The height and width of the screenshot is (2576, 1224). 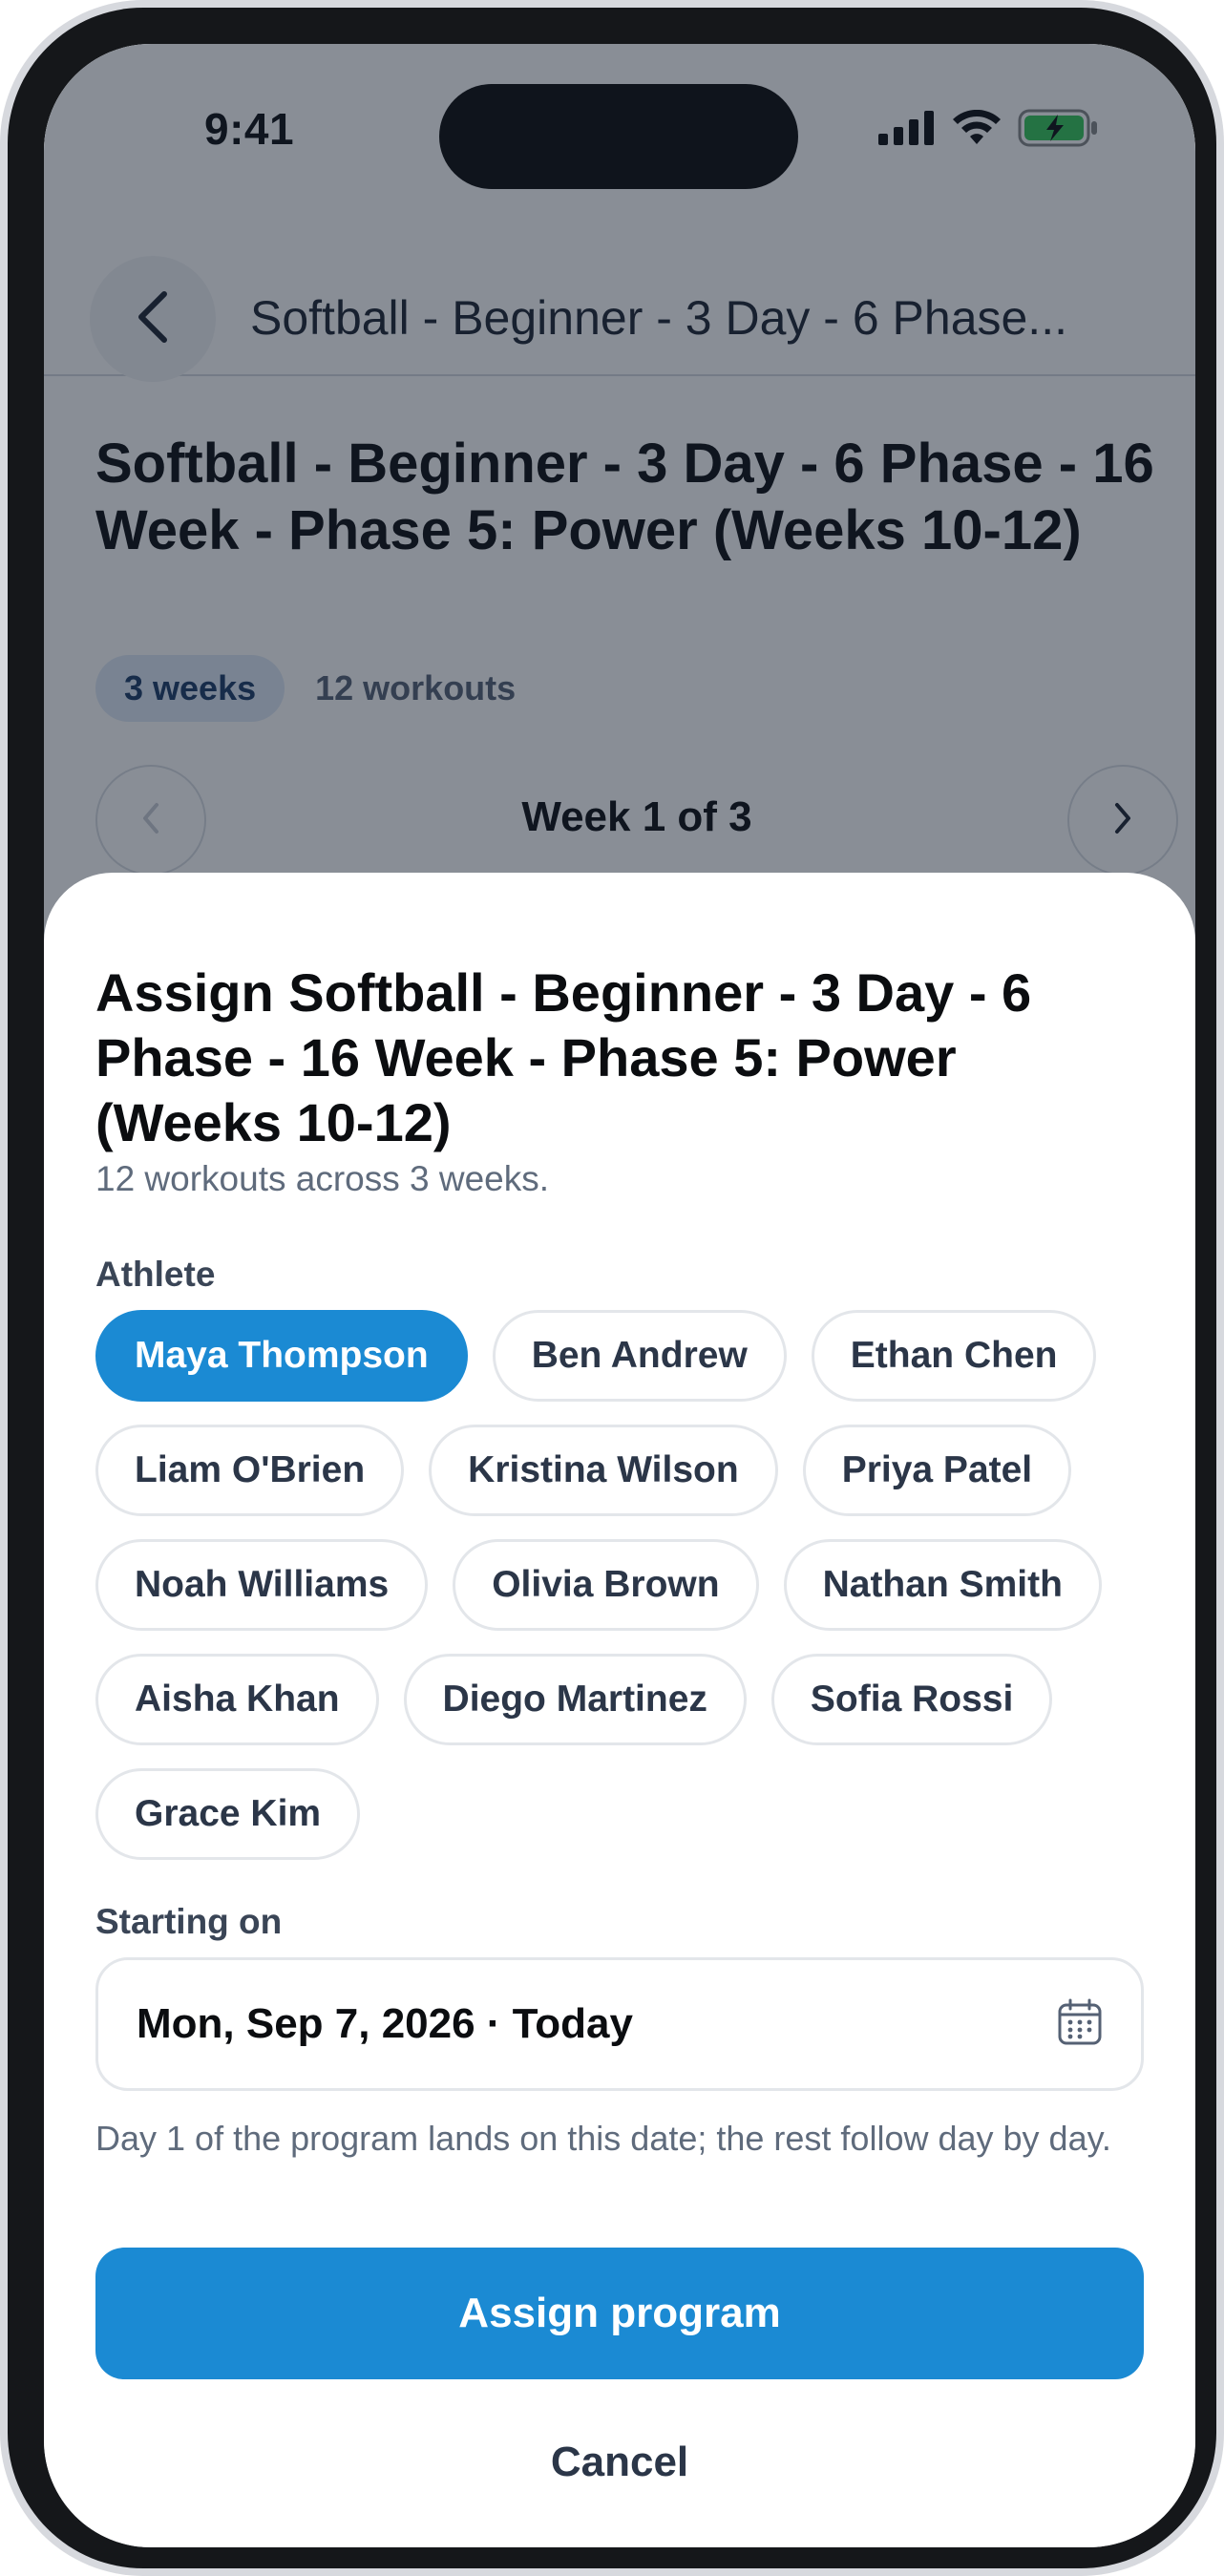 I want to click on start-date-field: Mon, Sep 7, 2026 · Today, so click(x=619, y=2024).